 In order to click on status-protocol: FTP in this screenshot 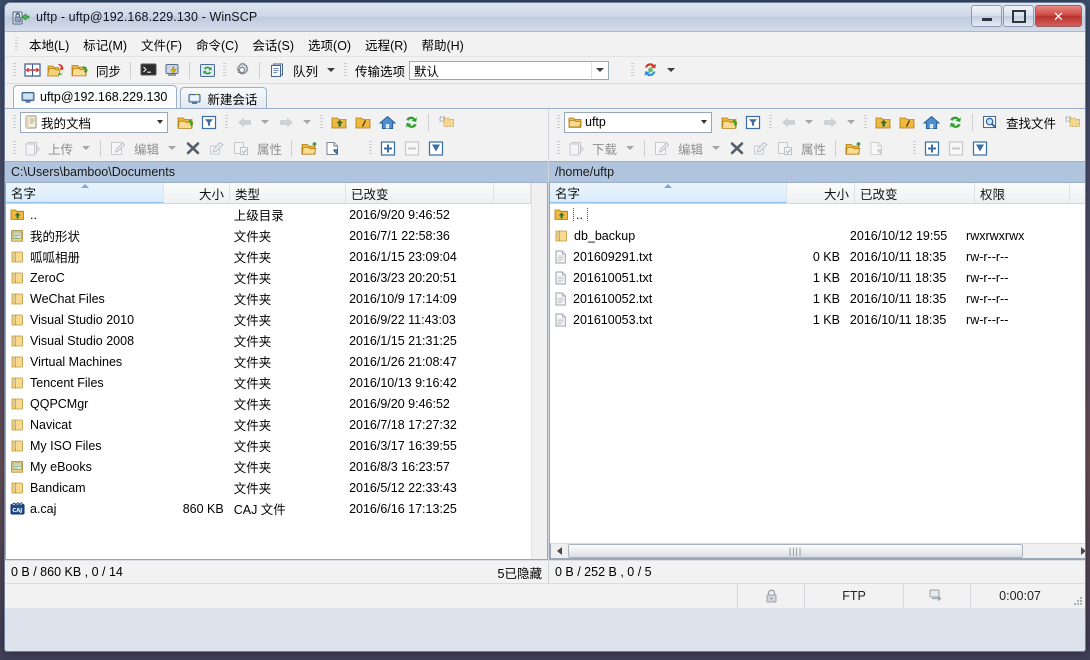, I will do `click(853, 596)`.